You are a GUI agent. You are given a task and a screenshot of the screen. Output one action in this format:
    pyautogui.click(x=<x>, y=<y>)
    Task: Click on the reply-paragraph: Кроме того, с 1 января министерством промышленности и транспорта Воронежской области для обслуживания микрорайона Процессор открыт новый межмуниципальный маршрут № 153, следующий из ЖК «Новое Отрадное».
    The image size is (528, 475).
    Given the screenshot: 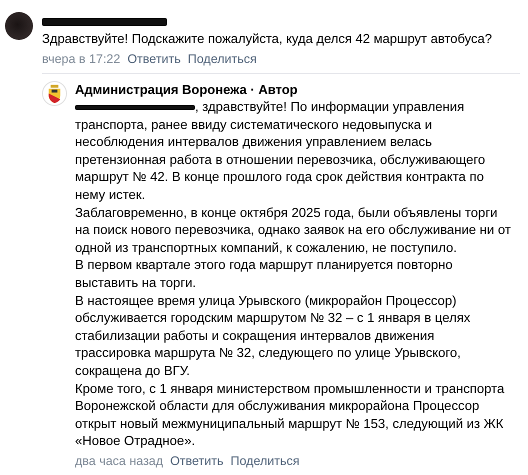 What is the action you would take?
    pyautogui.click(x=290, y=415)
    